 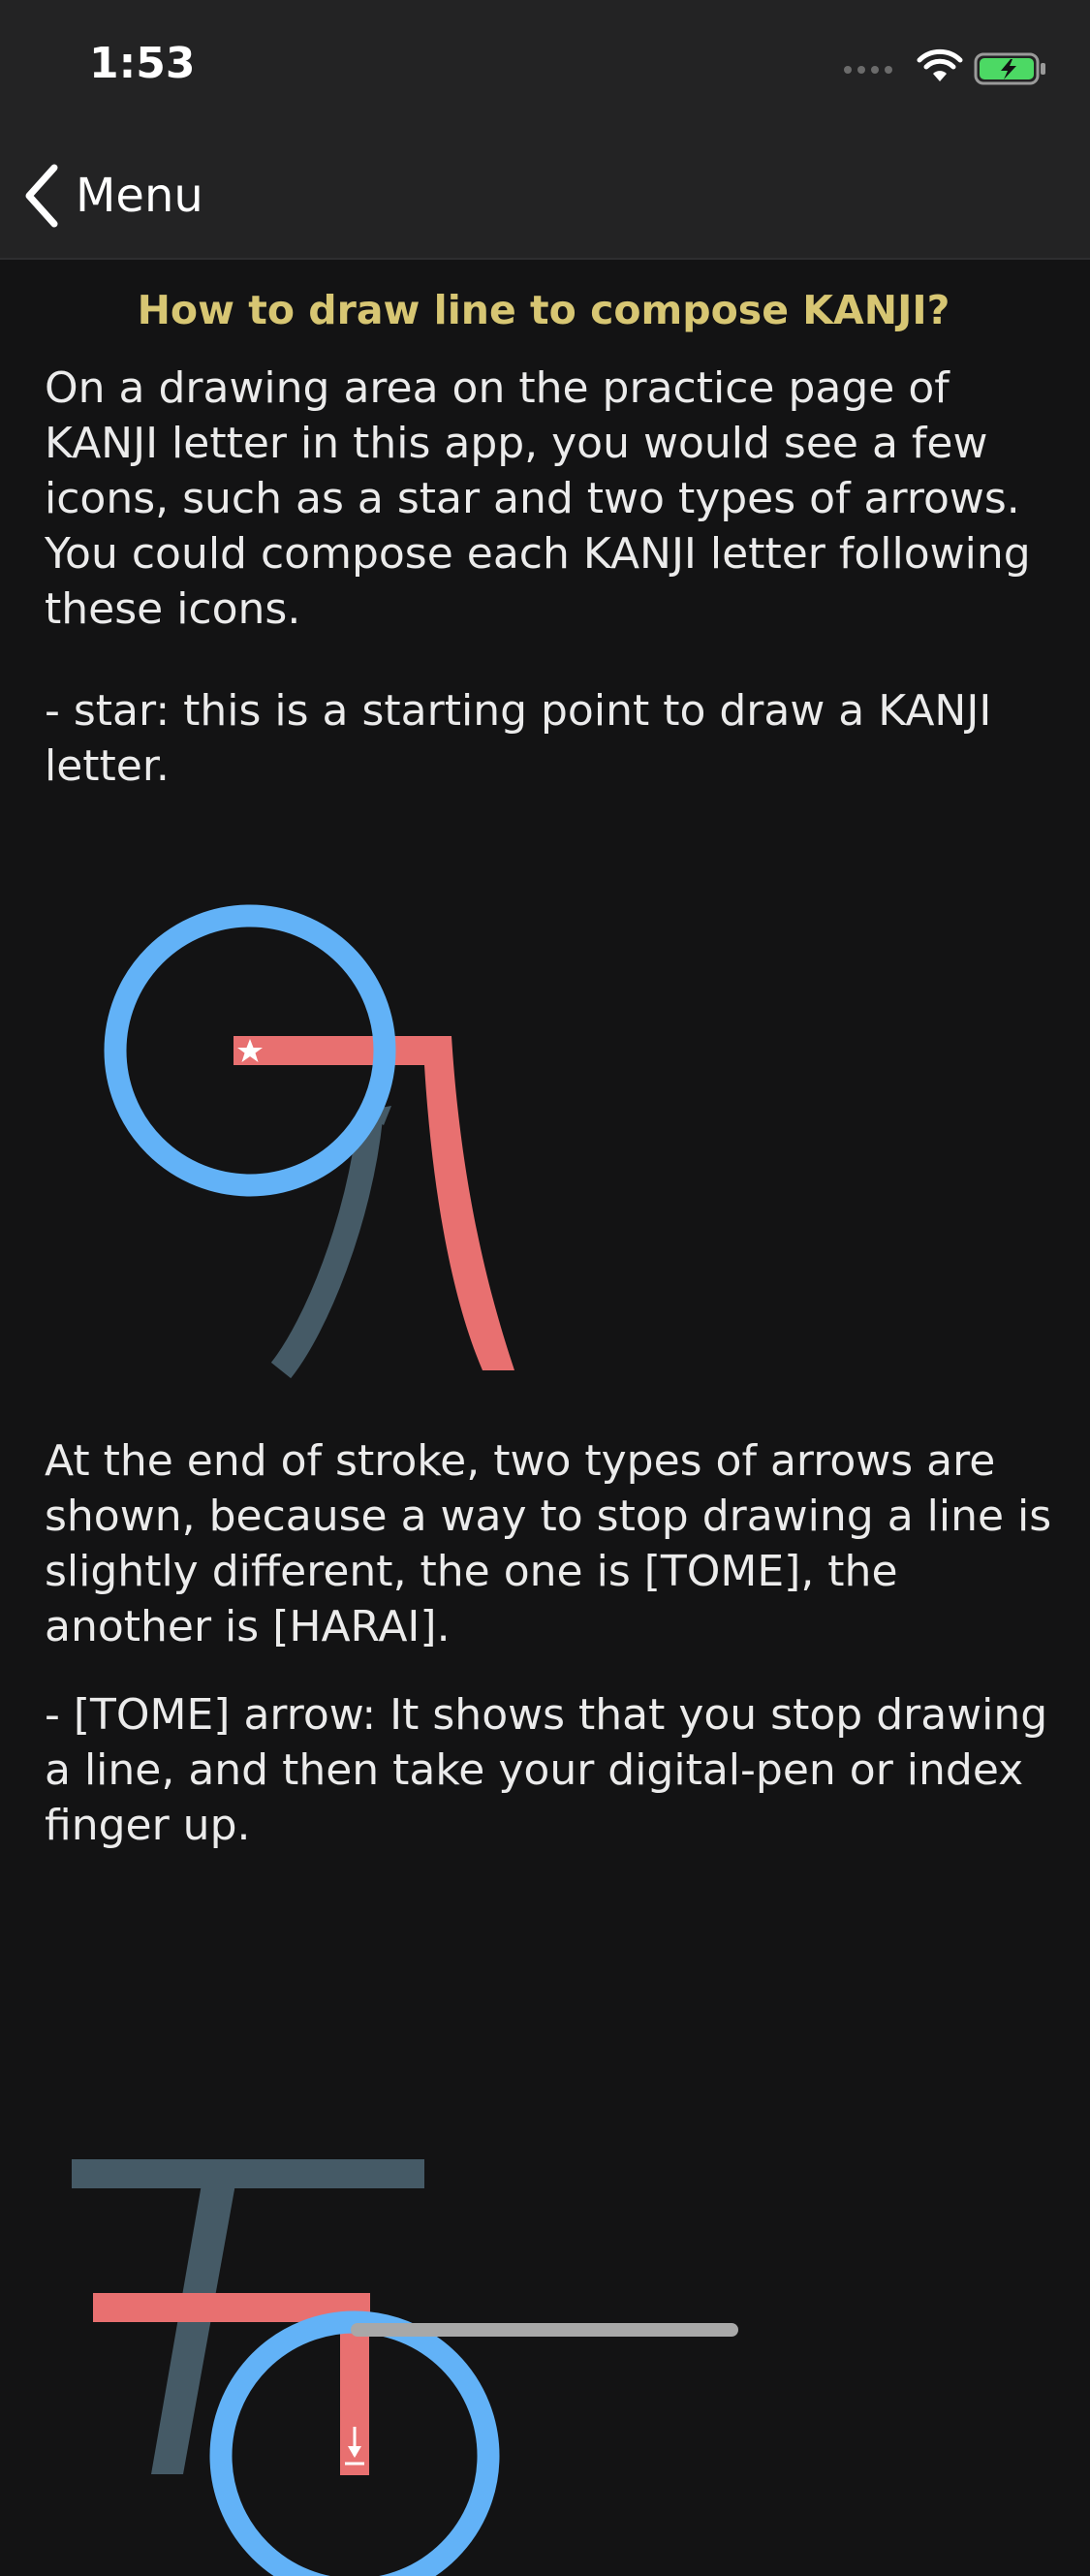 What do you see at coordinates (544, 2330) in the screenshot?
I see `home-indicator` at bounding box center [544, 2330].